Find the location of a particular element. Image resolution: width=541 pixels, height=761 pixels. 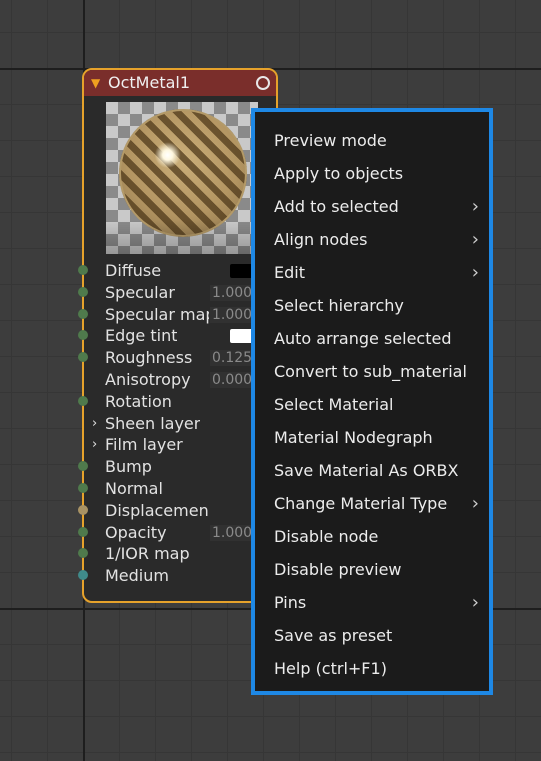

pin-row: › Film layer is located at coordinates (180, 445).